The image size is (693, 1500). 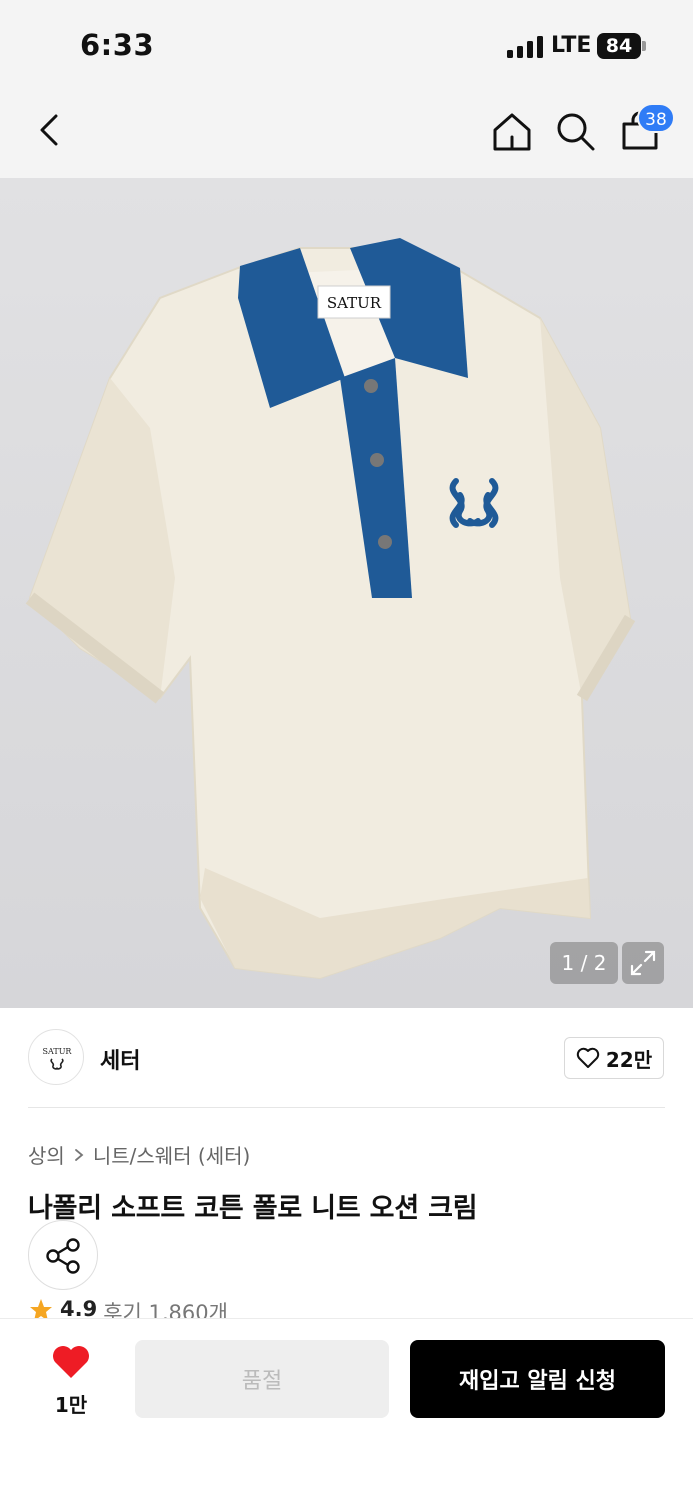 I want to click on soldout-button: 품절, so click(x=262, y=1379).